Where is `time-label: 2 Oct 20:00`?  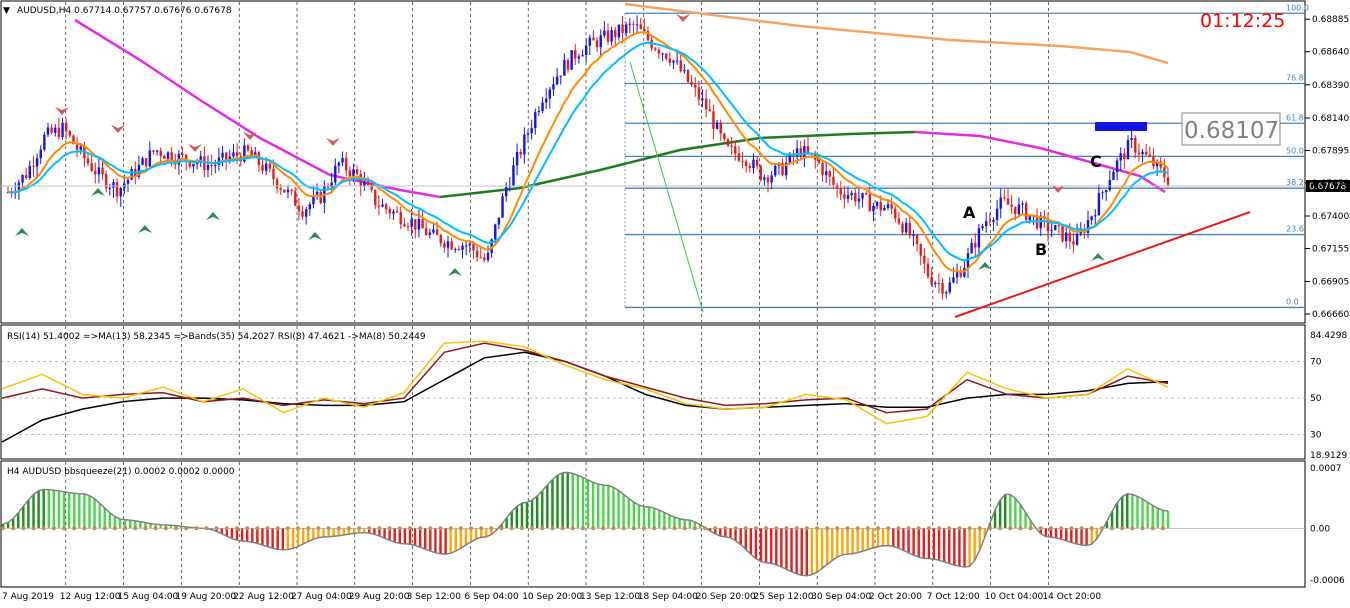 time-label: 2 Oct 20:00 is located at coordinates (895, 597).